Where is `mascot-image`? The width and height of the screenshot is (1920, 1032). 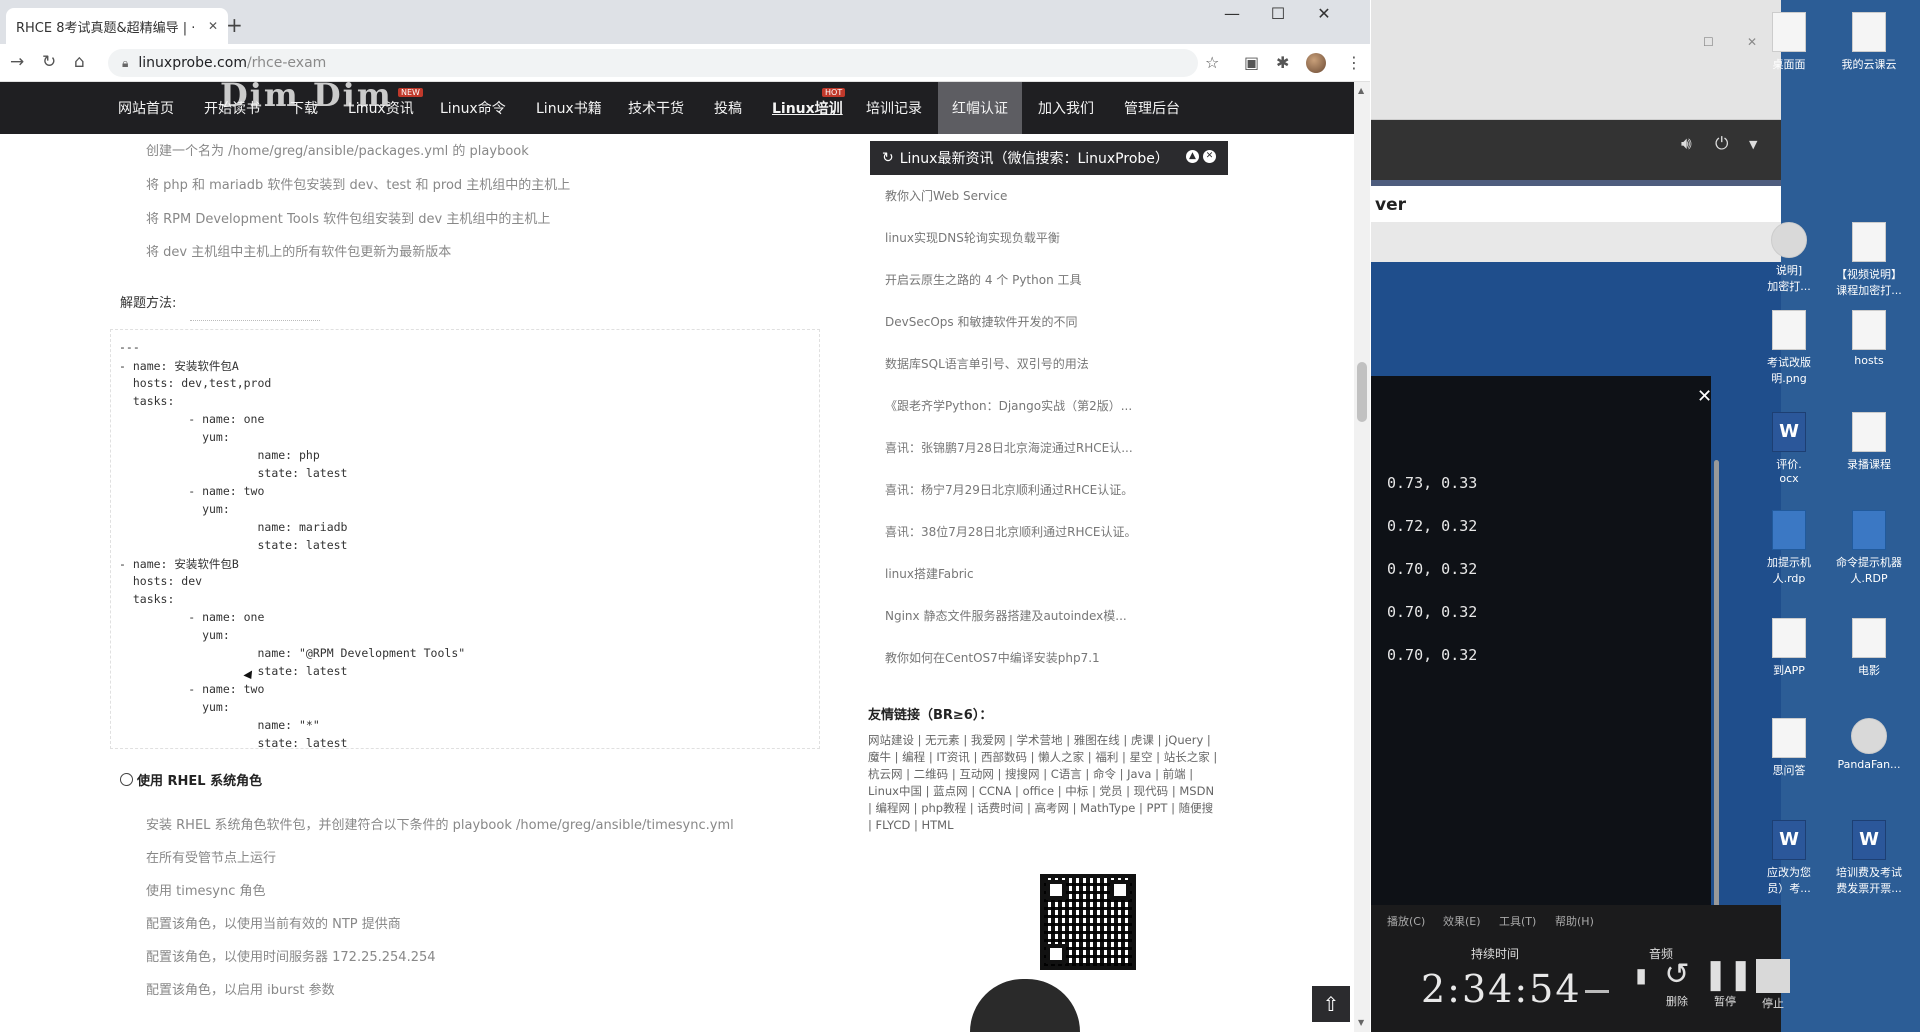
mascot-image is located at coordinates (1025, 1005).